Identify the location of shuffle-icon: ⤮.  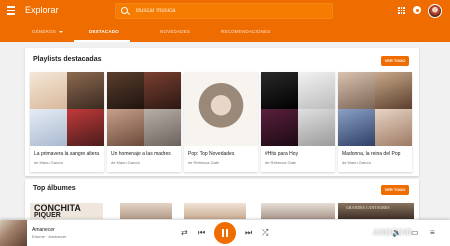
(265, 233).